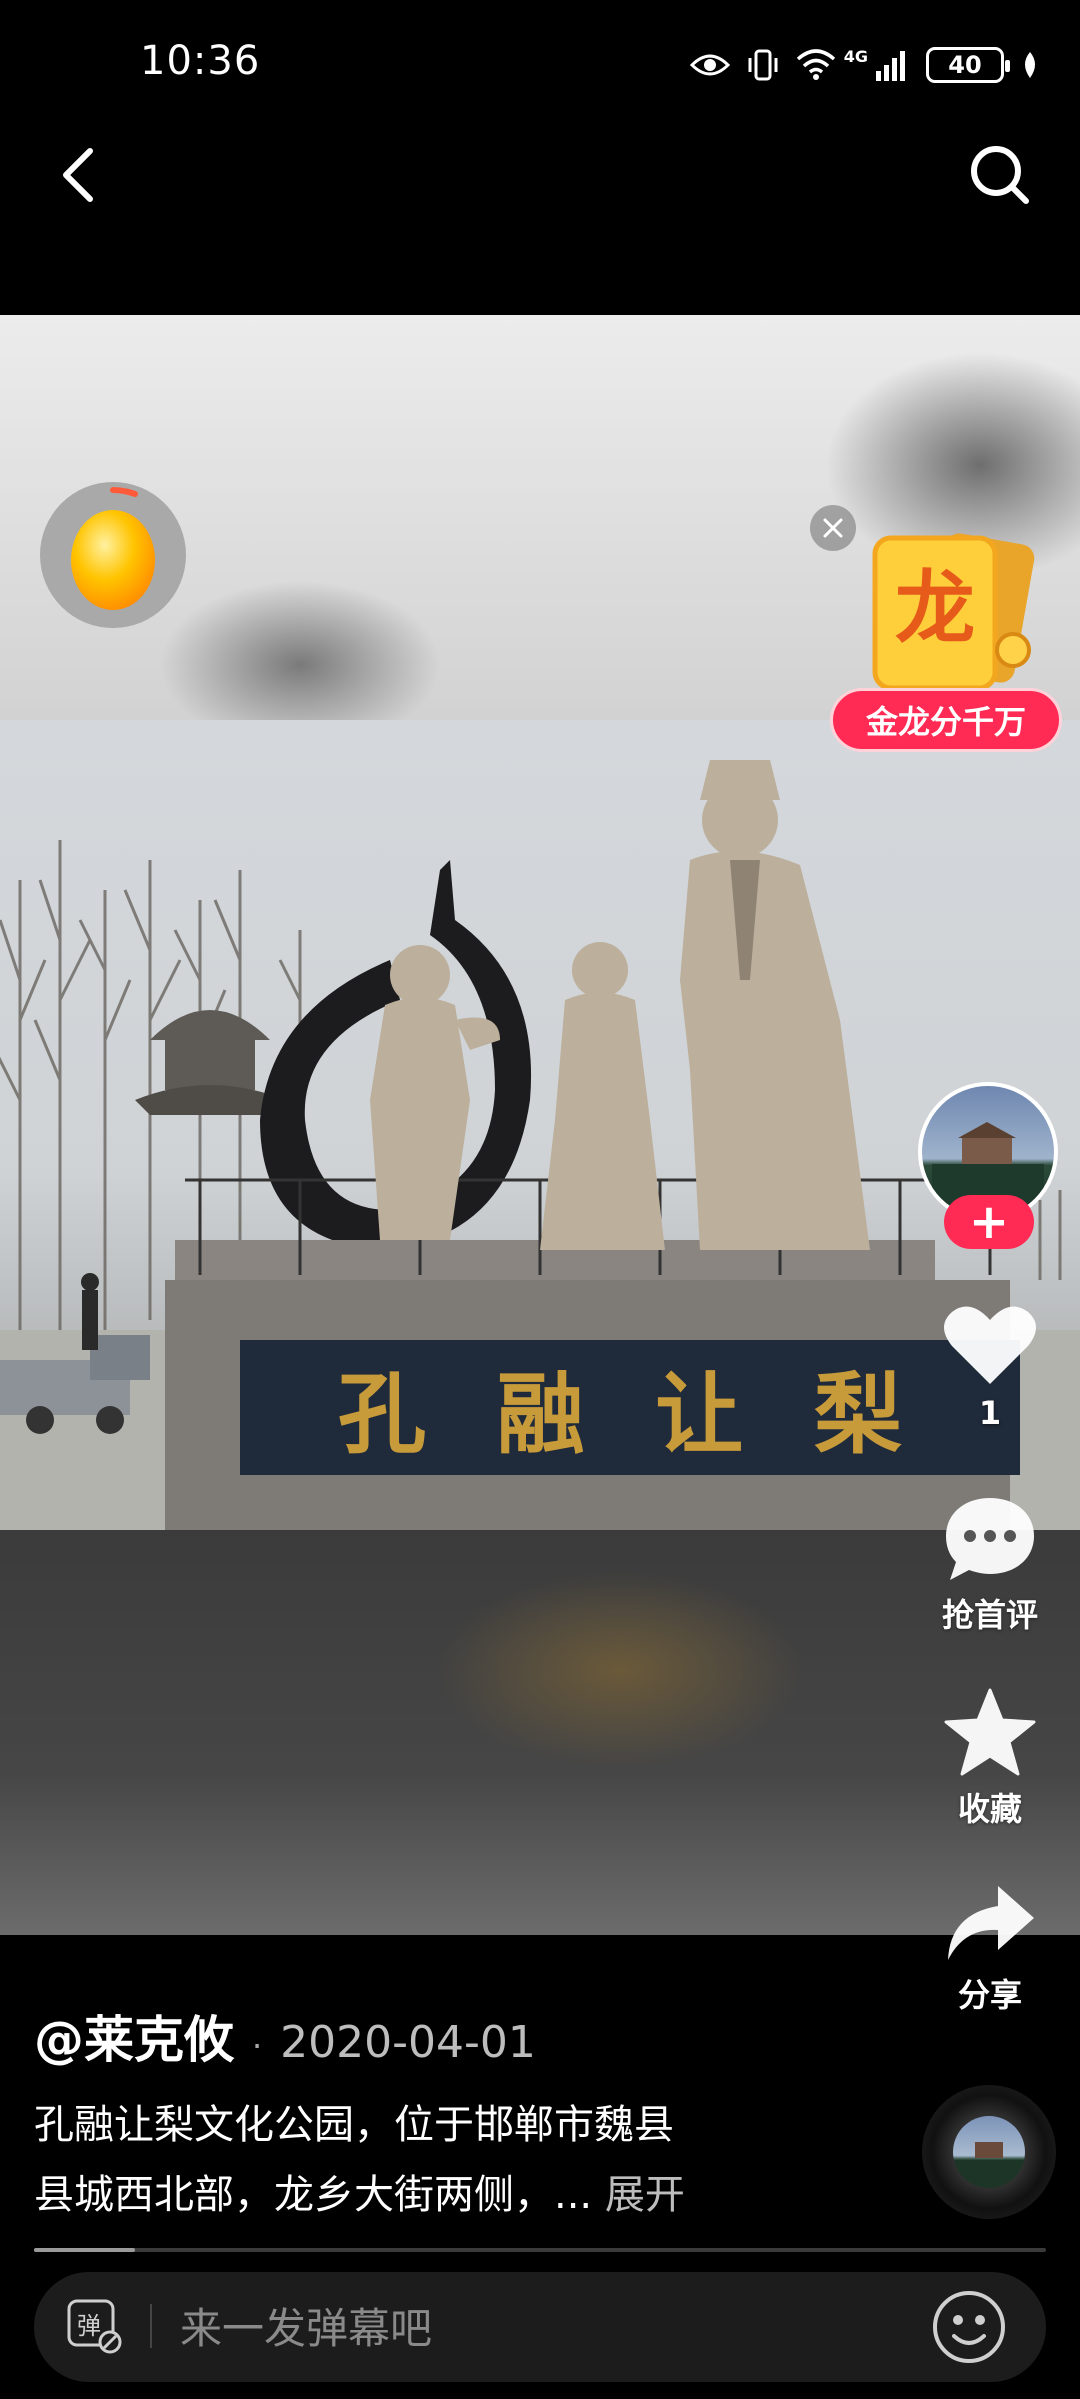 This screenshot has width=1080, height=2399. I want to click on search-button, so click(1000, 175).